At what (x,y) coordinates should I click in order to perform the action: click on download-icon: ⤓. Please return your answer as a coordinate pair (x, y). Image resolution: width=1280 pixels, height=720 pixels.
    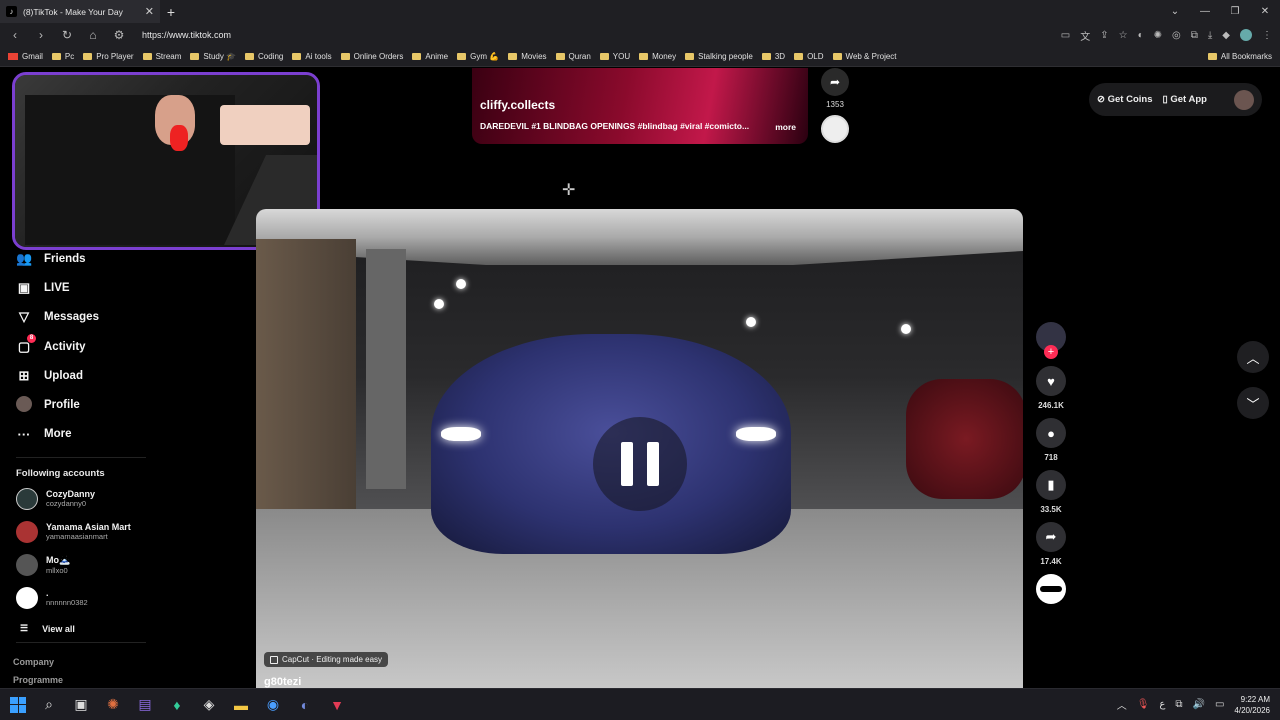
    Looking at the image, I should click on (1210, 35).